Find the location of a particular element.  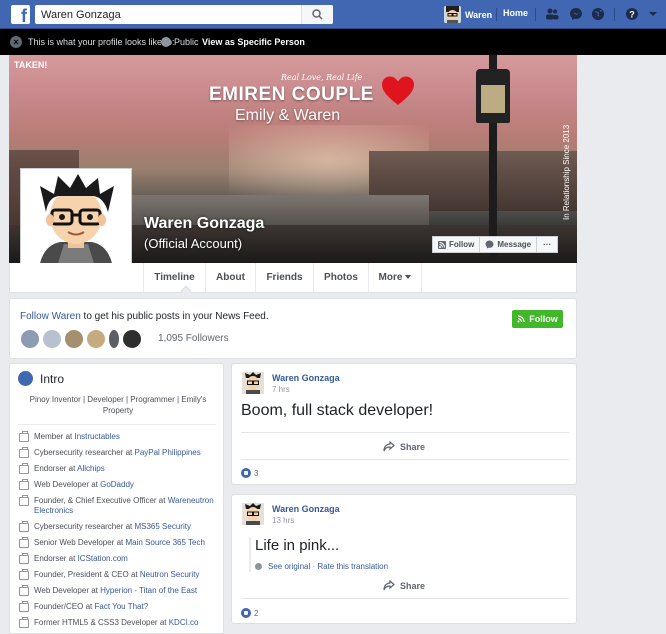

work-org-link: Neutron Security is located at coordinates (170, 574).